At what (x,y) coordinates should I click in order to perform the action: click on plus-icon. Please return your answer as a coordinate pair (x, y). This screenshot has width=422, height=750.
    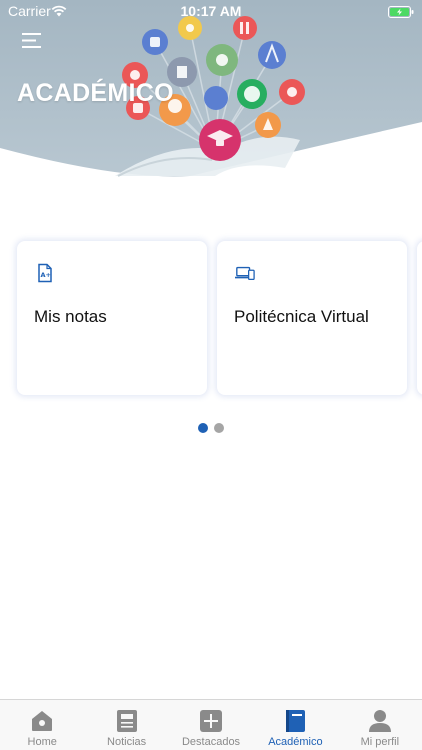
    Looking at the image, I should click on (211, 721).